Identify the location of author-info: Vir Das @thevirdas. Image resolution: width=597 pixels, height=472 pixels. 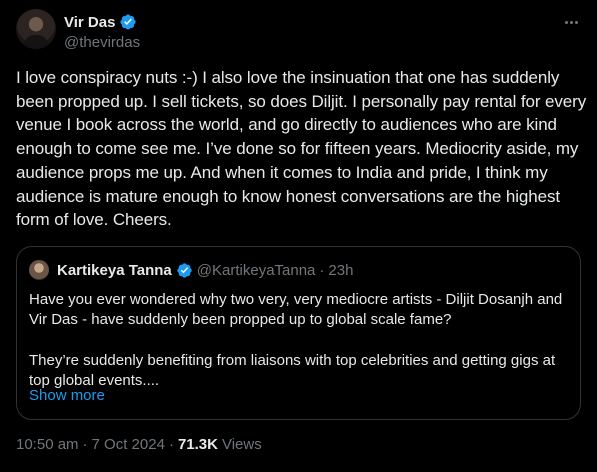
(102, 32).